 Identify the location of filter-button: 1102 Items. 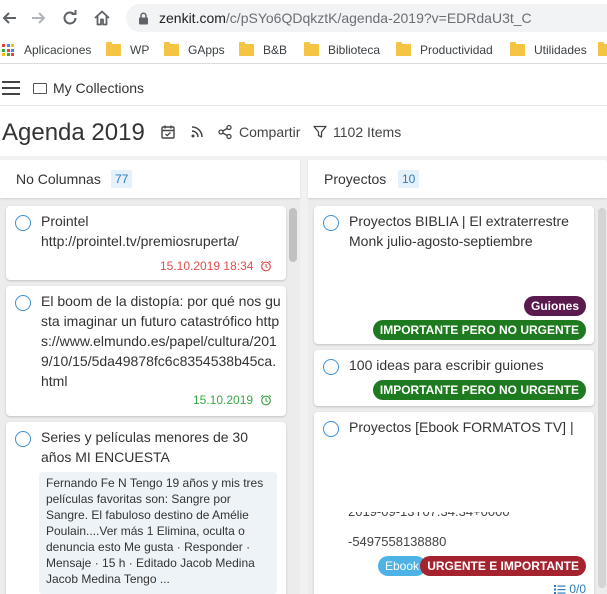
(357, 132).